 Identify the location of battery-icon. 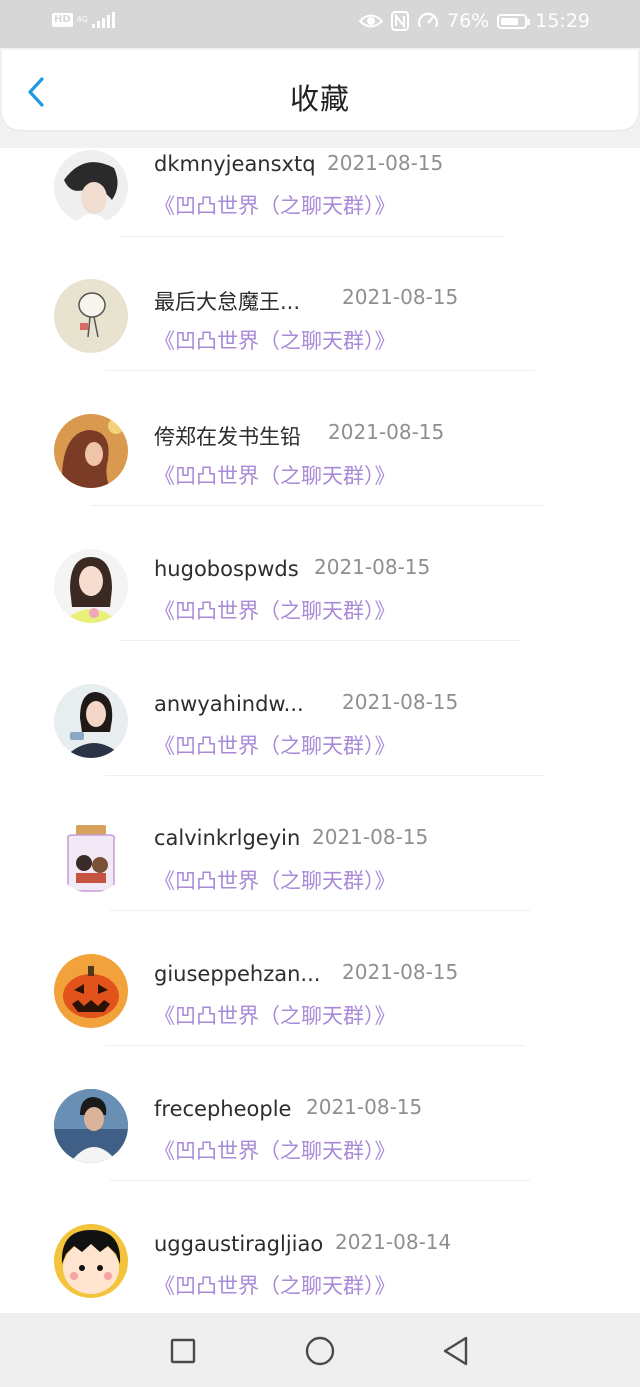
(514, 21).